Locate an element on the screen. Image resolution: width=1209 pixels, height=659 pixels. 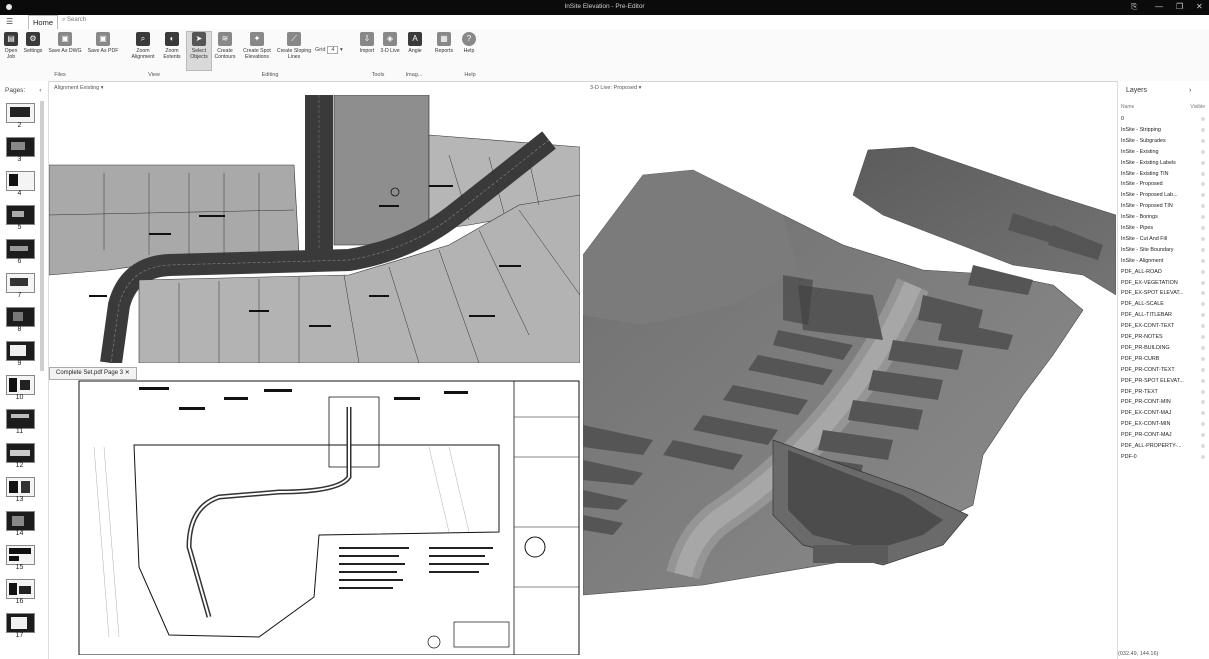
layers-collapse-icon: › is located at coordinates (1190, 90).